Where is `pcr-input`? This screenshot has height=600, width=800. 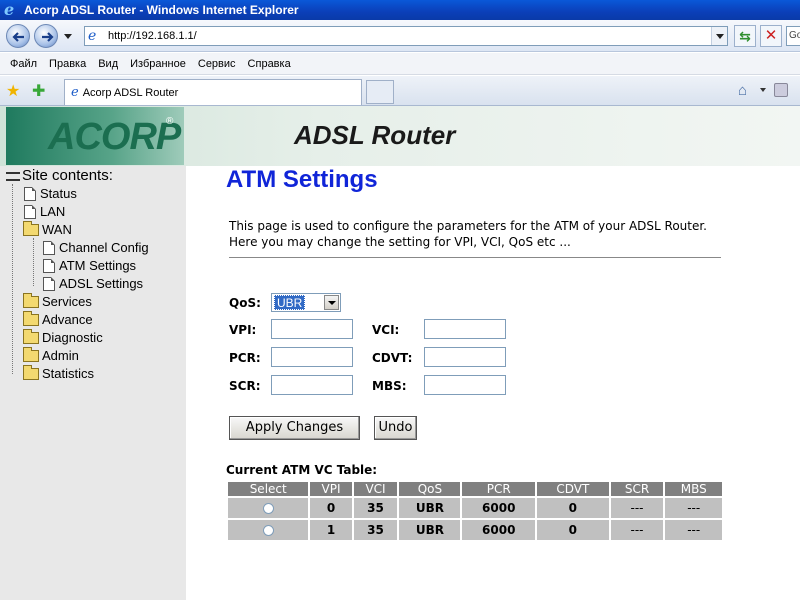 pcr-input is located at coordinates (312, 357).